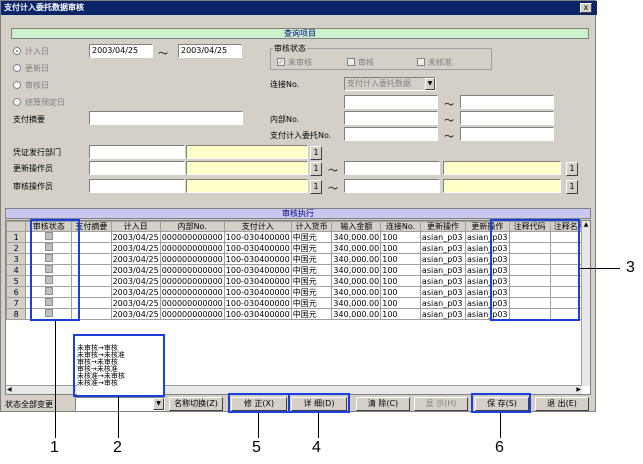  Describe the element at coordinates (45, 102) in the screenshot. I see `radio-label-settle-date: 结算预定日` at that location.